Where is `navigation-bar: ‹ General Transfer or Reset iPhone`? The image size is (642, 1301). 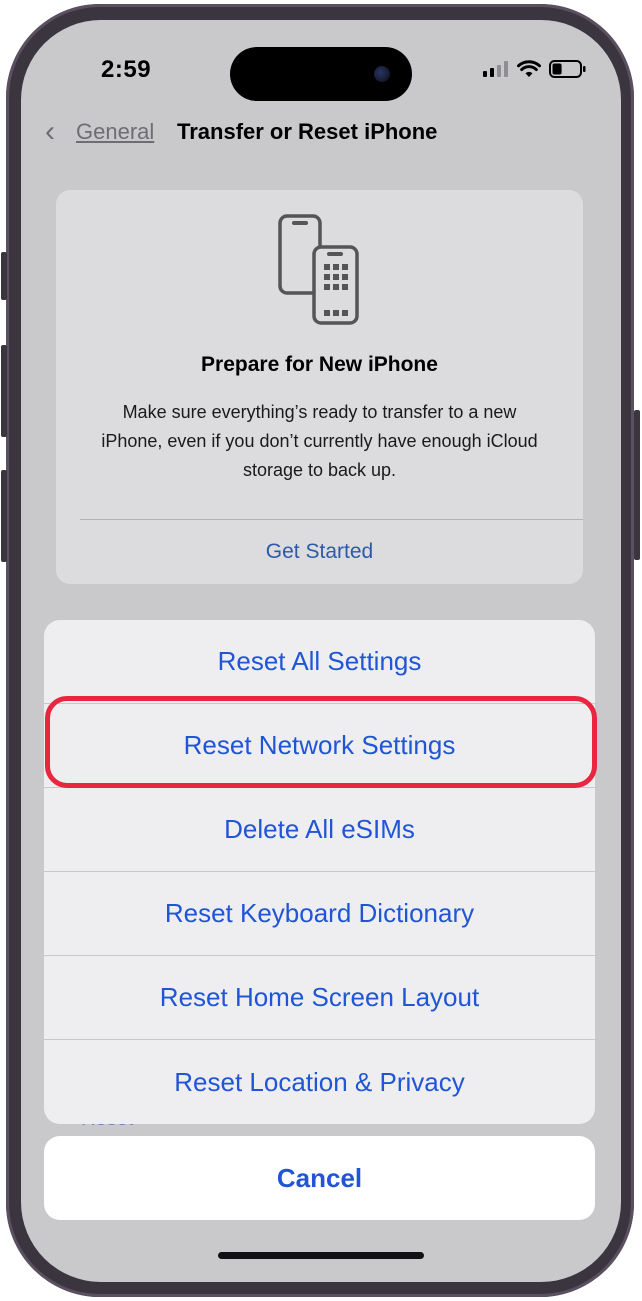 navigation-bar: ‹ General Transfer or Reset iPhone is located at coordinates (321, 137).